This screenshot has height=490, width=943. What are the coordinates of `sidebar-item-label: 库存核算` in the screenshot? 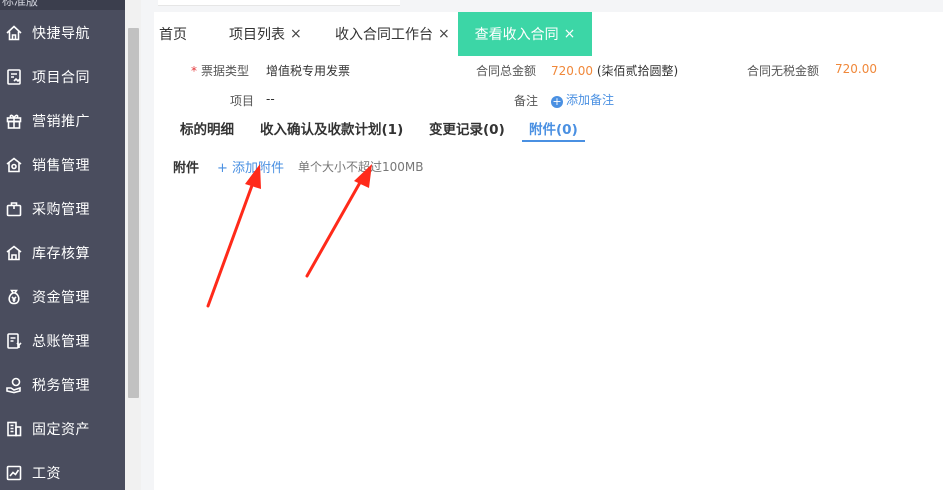 It's located at (61, 254).